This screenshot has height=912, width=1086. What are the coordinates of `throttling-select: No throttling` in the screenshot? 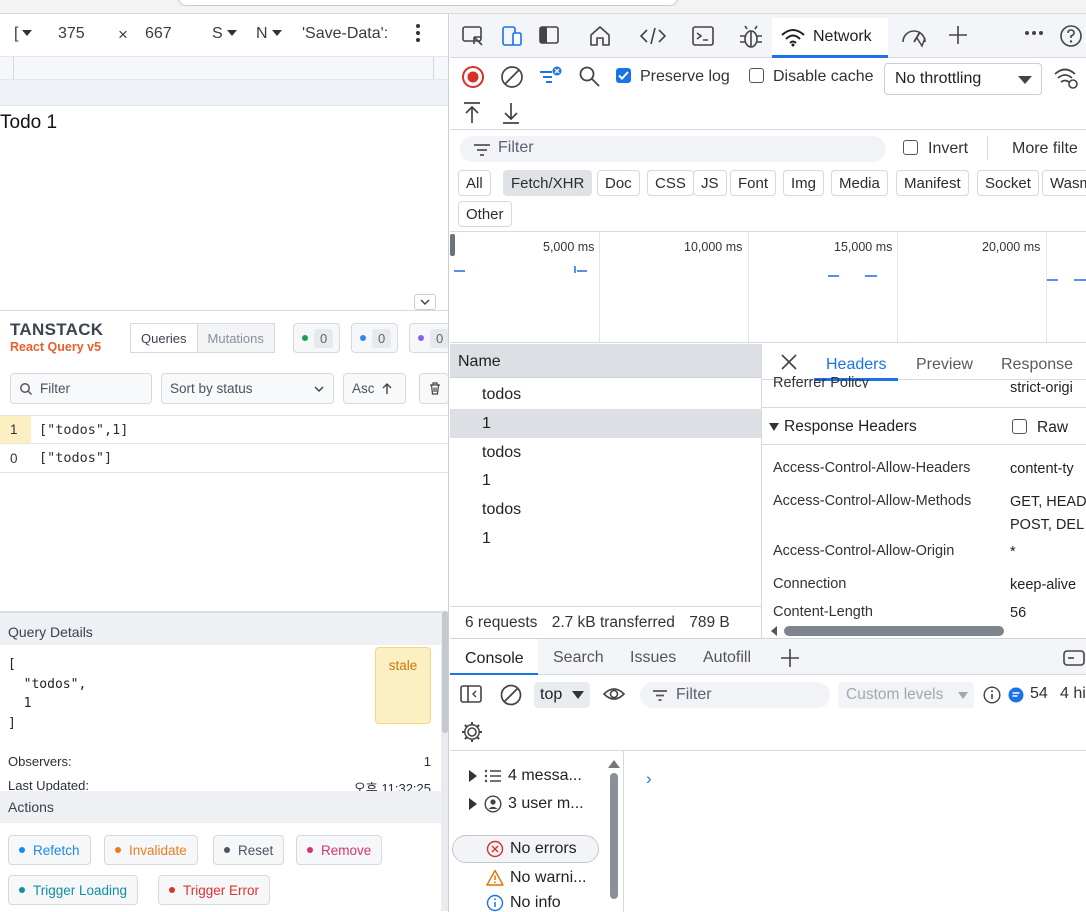 It's located at (963, 79).